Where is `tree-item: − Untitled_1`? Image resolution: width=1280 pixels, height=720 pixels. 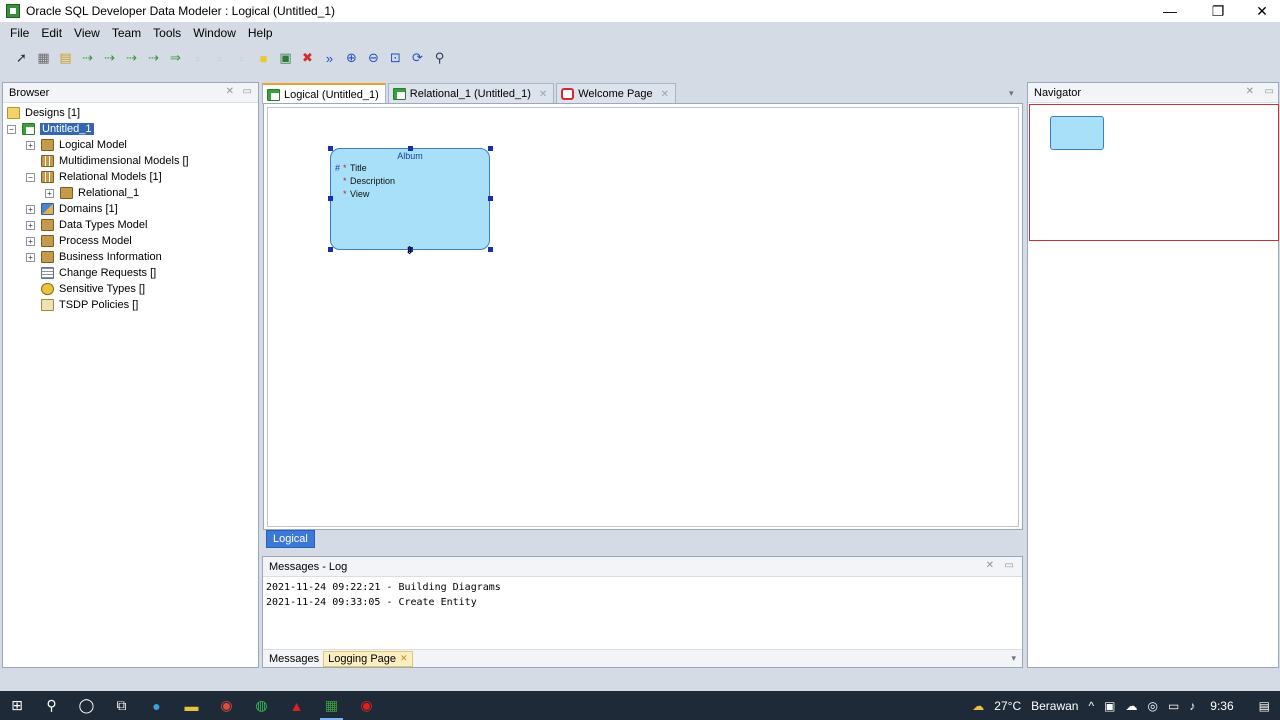 tree-item: − Untitled_1 is located at coordinates (132, 129).